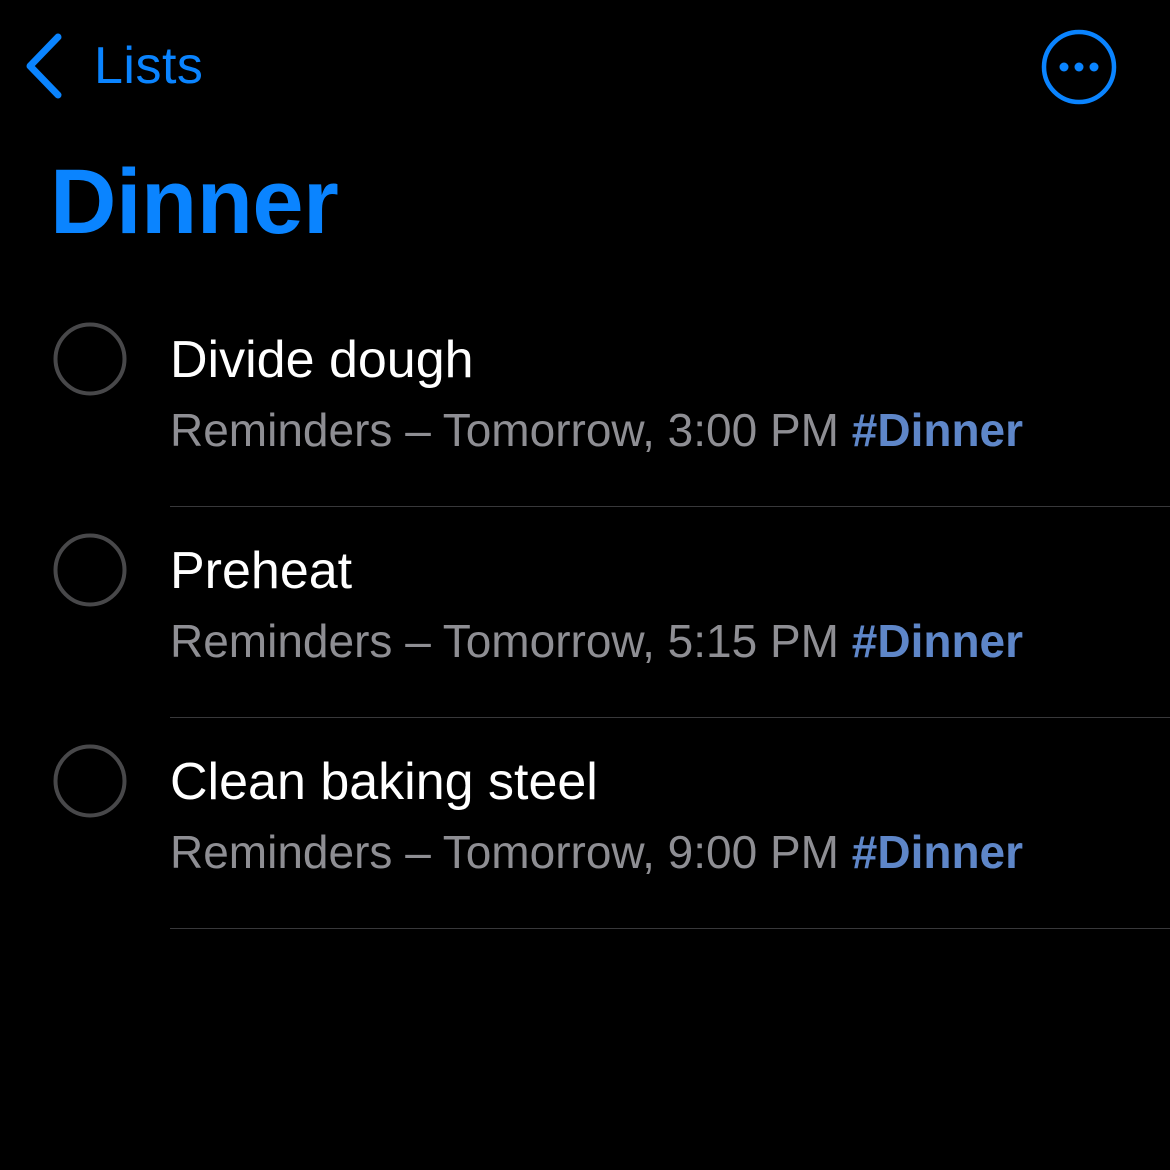 This screenshot has width=1170, height=1170. I want to click on navigation-bar: Lists, so click(585, 65).